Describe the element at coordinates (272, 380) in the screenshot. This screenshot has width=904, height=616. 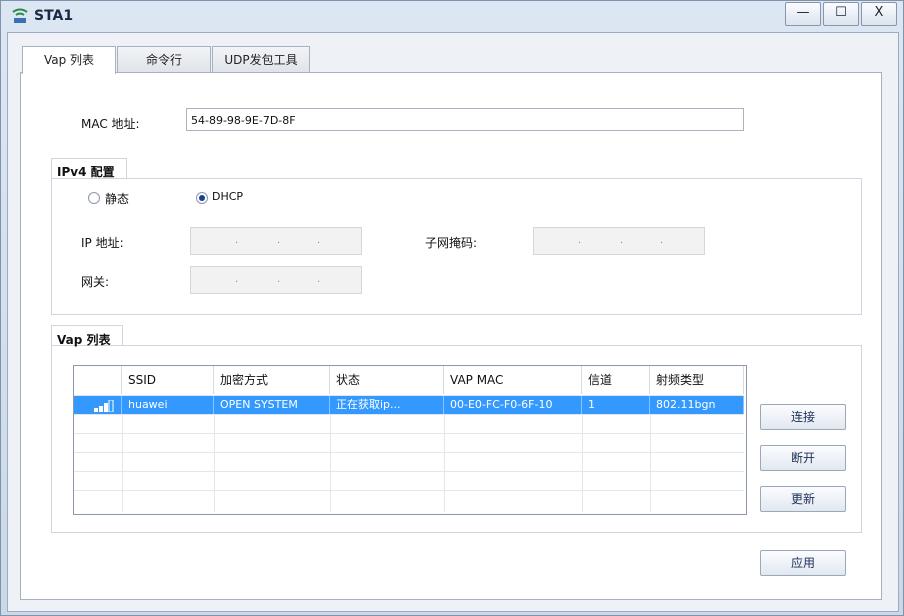
I see `column-header-encryption: 加密方式` at that location.